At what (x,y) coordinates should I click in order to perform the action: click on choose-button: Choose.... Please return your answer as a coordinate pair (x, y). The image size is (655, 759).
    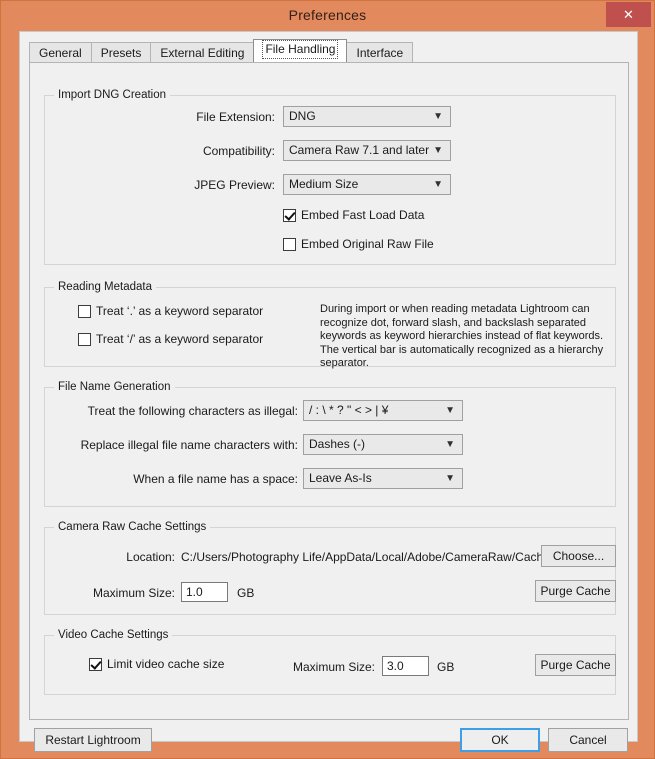
    Looking at the image, I should click on (578, 556).